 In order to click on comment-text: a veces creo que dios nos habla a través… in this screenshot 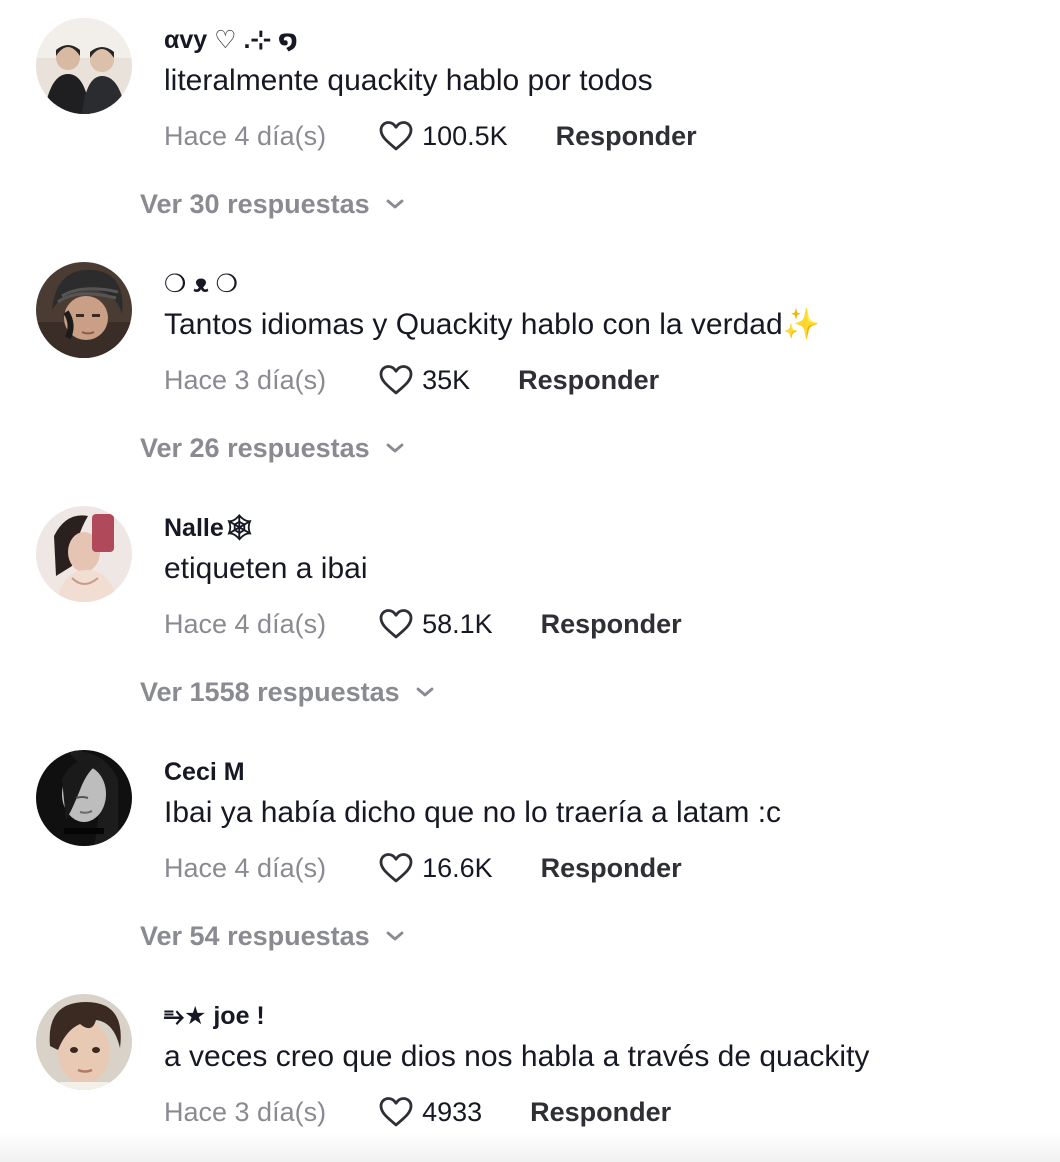, I will do `click(517, 1056)`.